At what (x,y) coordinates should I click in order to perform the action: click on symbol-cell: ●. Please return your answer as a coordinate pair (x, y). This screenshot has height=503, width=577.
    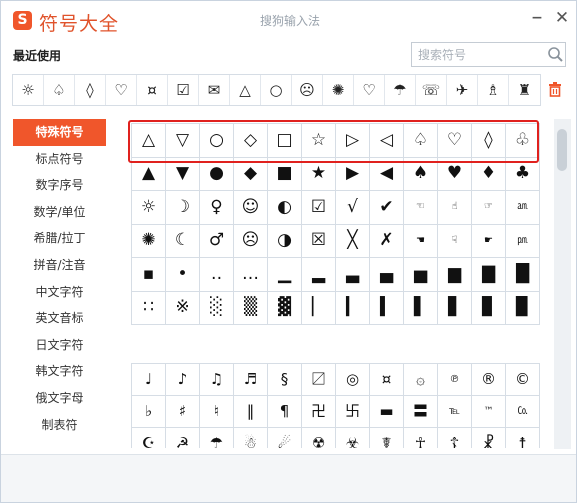
    Looking at the image, I should click on (217, 174).